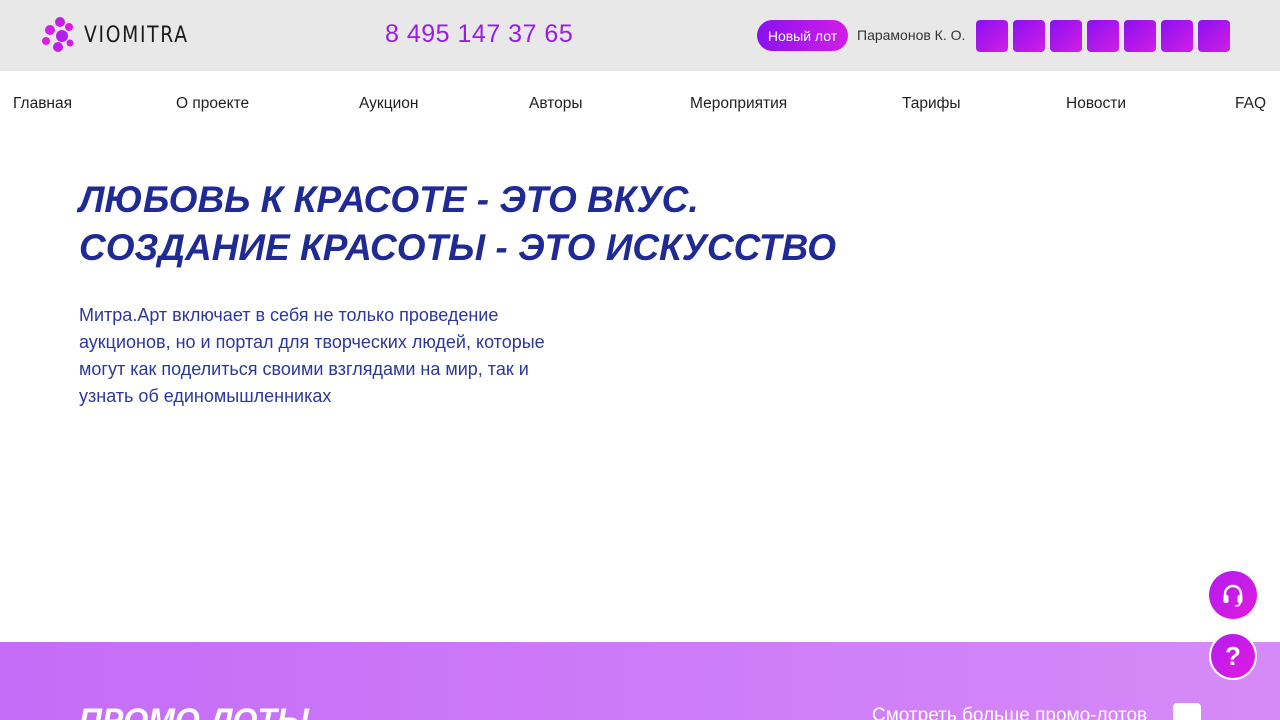 This screenshot has height=720, width=1280. What do you see at coordinates (212, 104) in the screenshot?
I see `nav-item-about: О проекте` at bounding box center [212, 104].